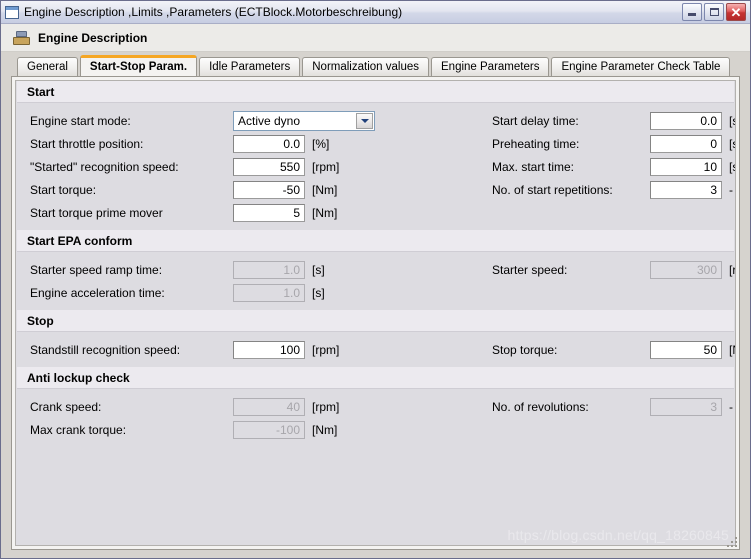  I want to click on form-row: Max crank torque: [Nm], so click(375, 429).